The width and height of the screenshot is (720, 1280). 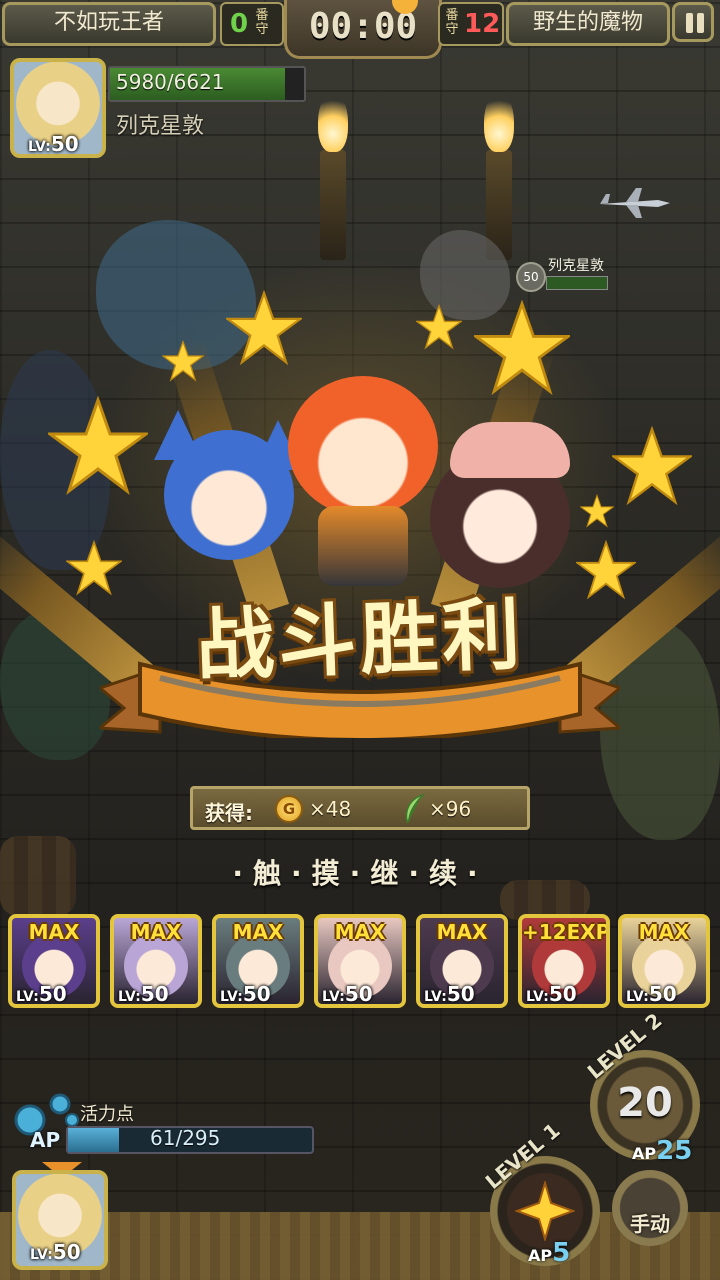 I want to click on torch-left, so click(x=333, y=205).